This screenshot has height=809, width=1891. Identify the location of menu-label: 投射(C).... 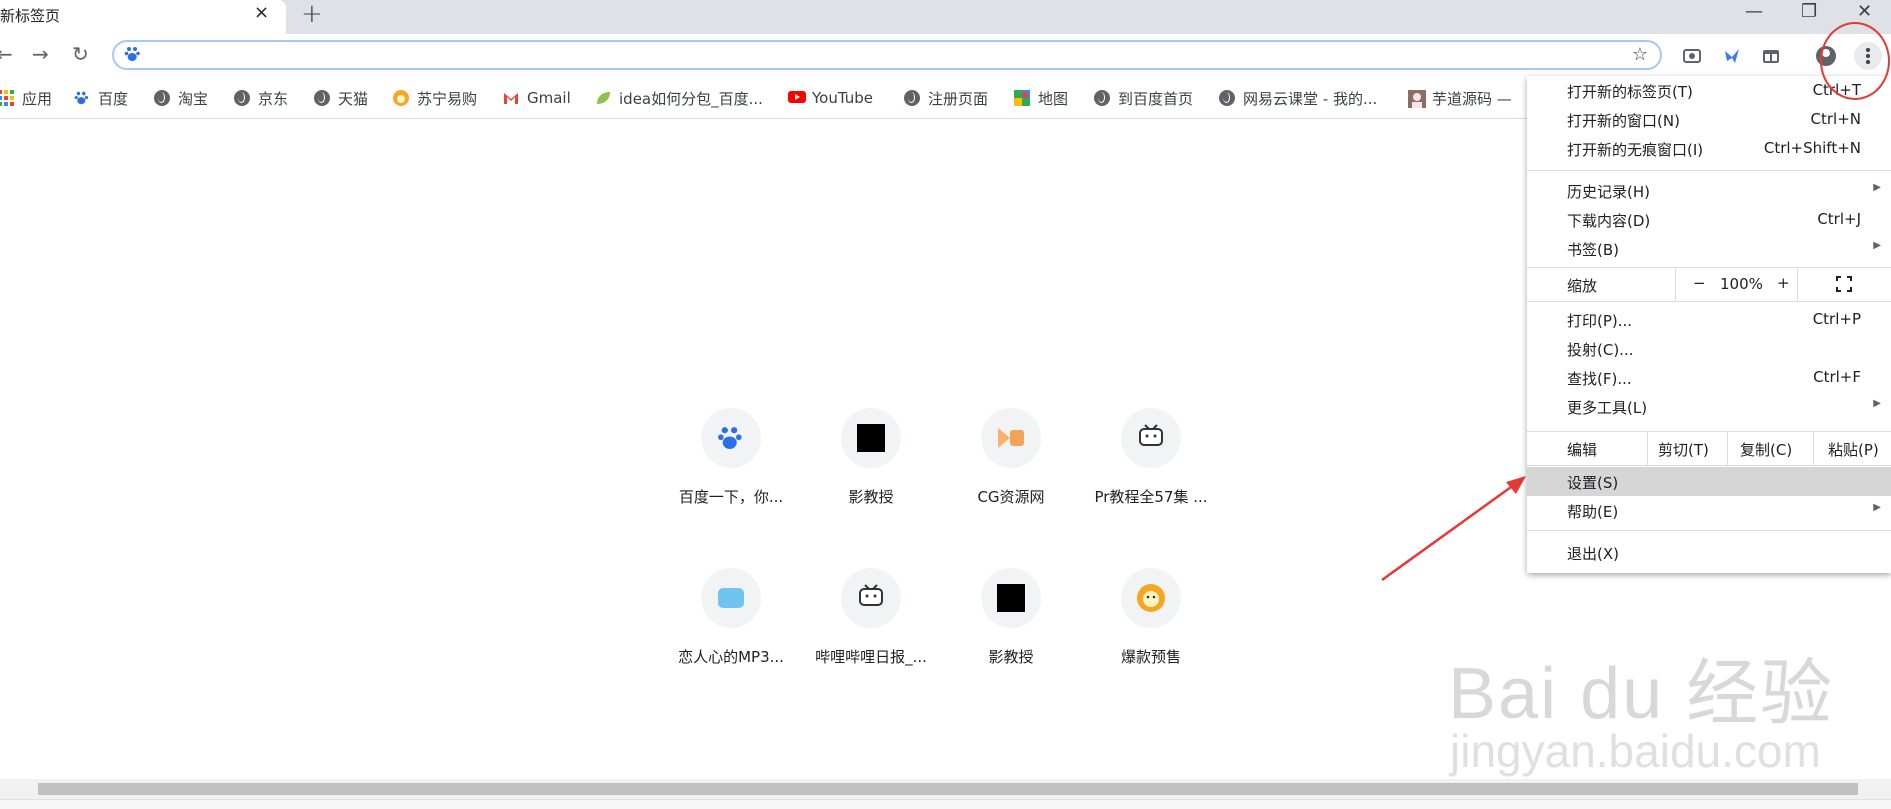
(1600, 350).